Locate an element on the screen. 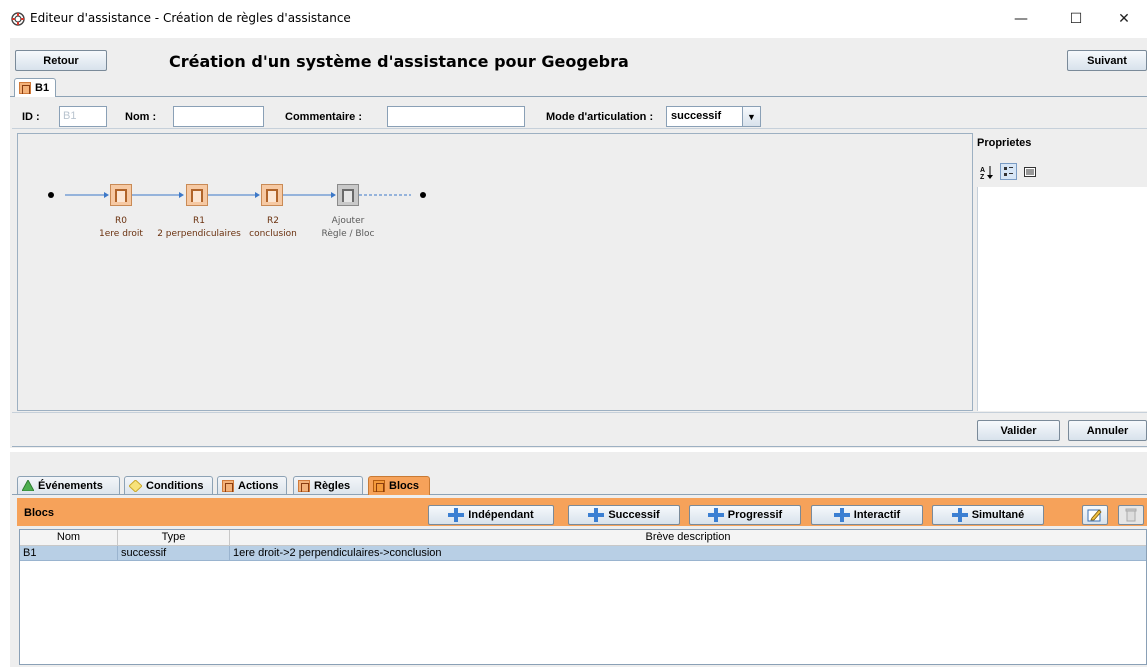 The height and width of the screenshot is (667, 1147). categorized-icon is located at coordinates (1008, 171).